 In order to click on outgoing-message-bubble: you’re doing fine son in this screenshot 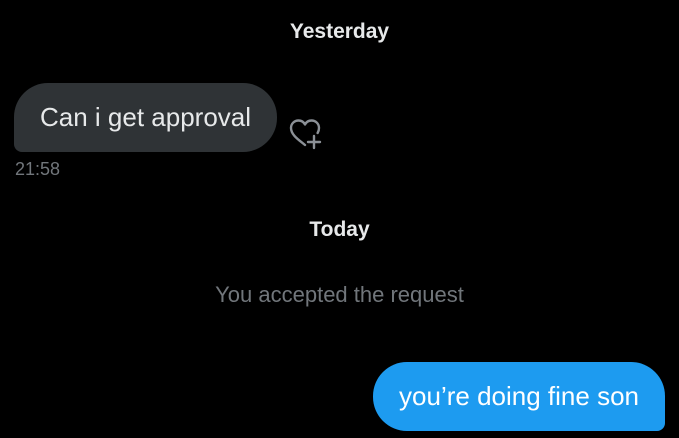, I will do `click(519, 396)`.